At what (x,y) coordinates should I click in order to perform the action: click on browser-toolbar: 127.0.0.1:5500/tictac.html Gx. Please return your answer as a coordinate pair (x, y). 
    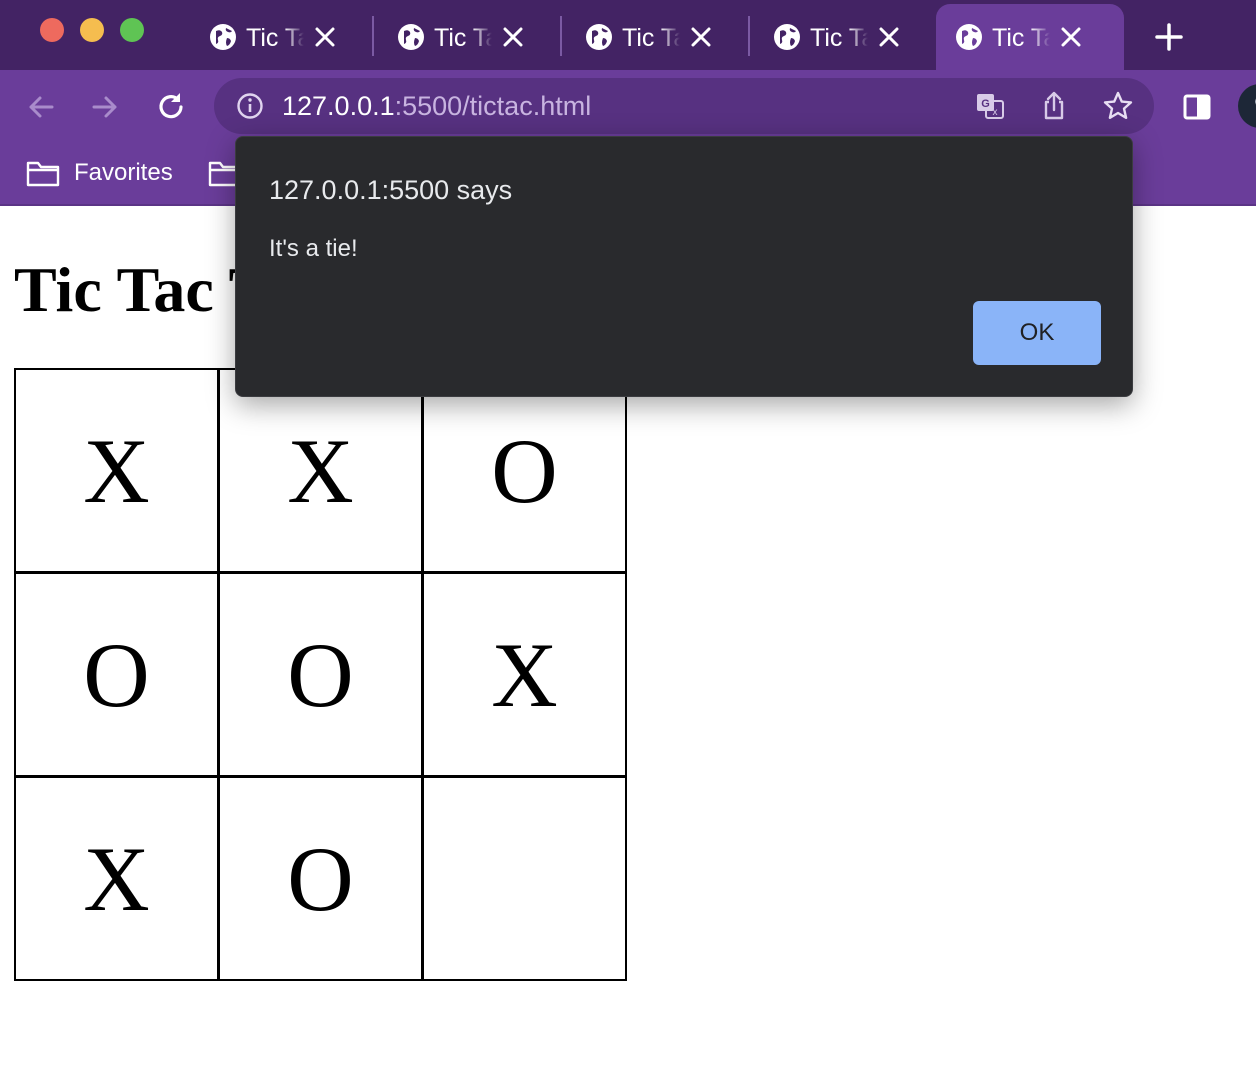
    Looking at the image, I should click on (628, 106).